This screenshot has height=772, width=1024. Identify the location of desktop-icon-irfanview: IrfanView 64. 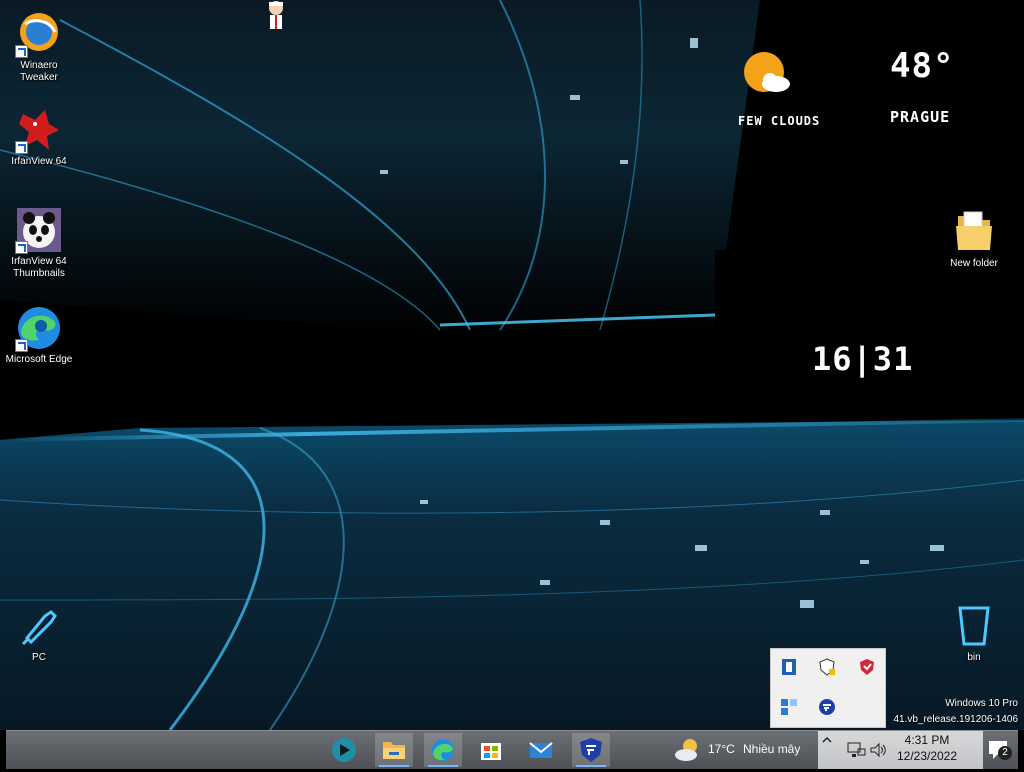
(39, 137).